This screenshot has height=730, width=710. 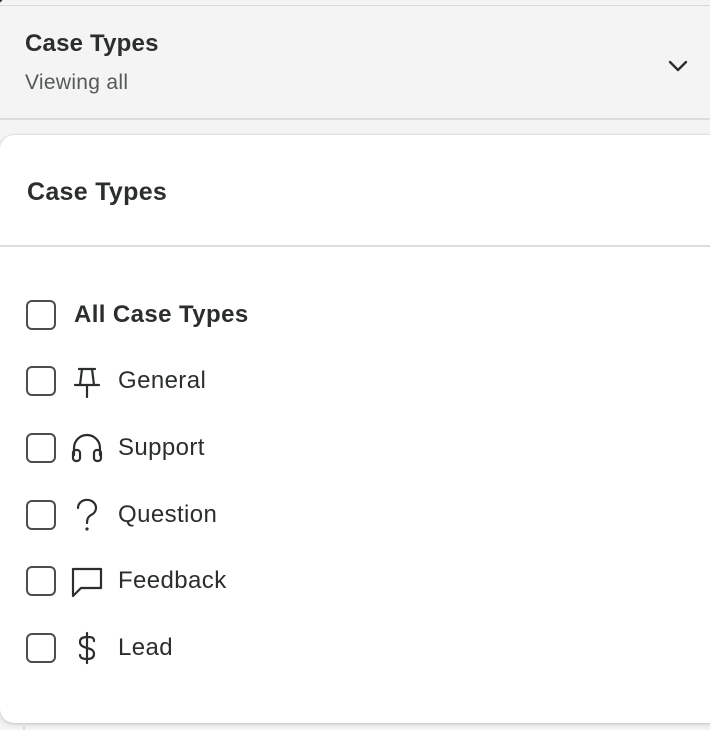 What do you see at coordinates (172, 580) in the screenshot?
I see `option-label: Feedback` at bounding box center [172, 580].